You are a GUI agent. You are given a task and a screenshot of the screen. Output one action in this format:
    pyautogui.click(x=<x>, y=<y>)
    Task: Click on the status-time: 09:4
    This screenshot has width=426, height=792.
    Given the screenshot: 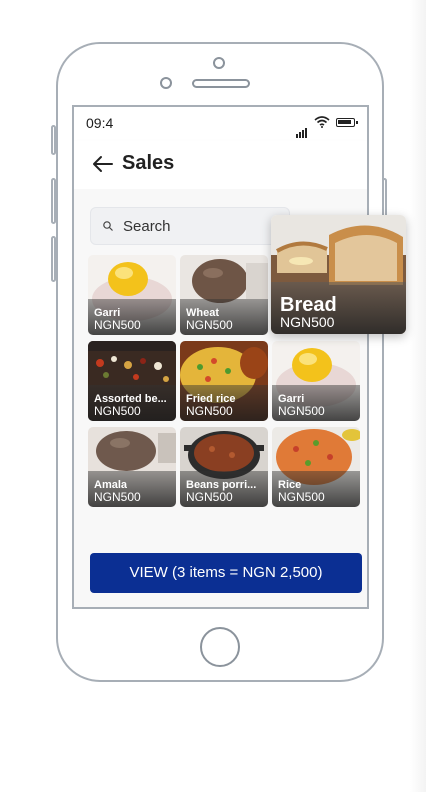 What is the action you would take?
    pyautogui.click(x=100, y=123)
    